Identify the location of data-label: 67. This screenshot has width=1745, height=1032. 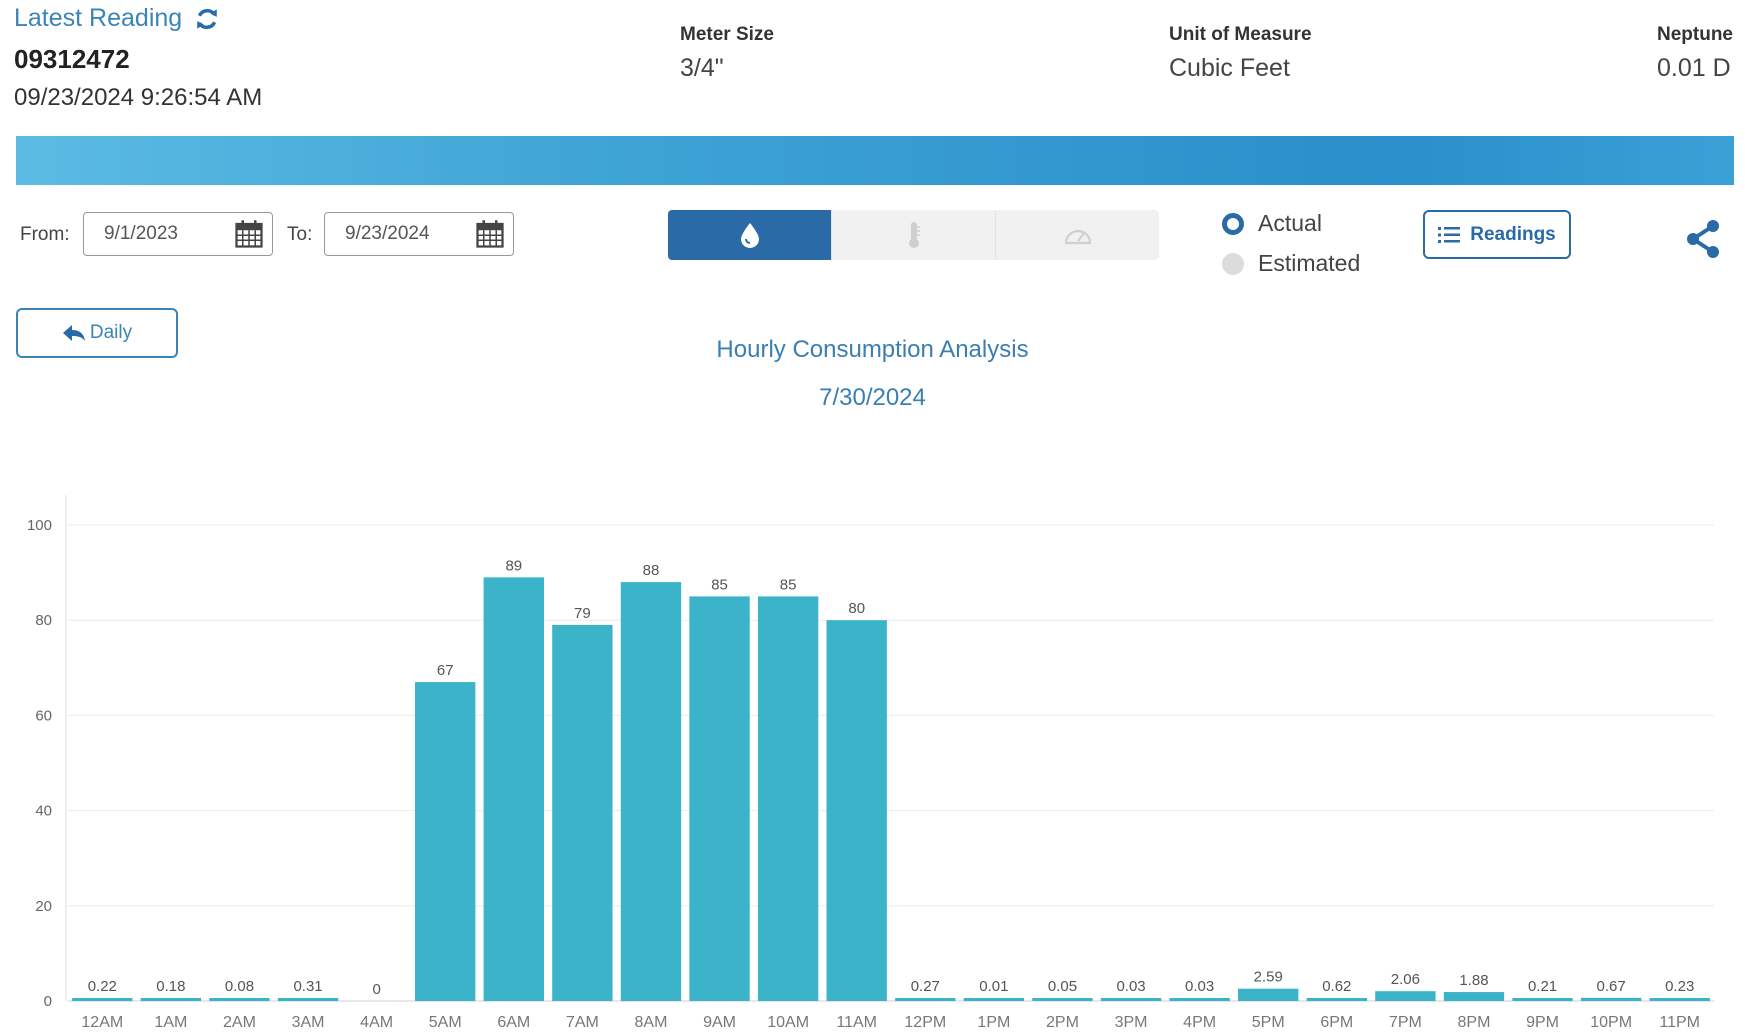
(445, 670).